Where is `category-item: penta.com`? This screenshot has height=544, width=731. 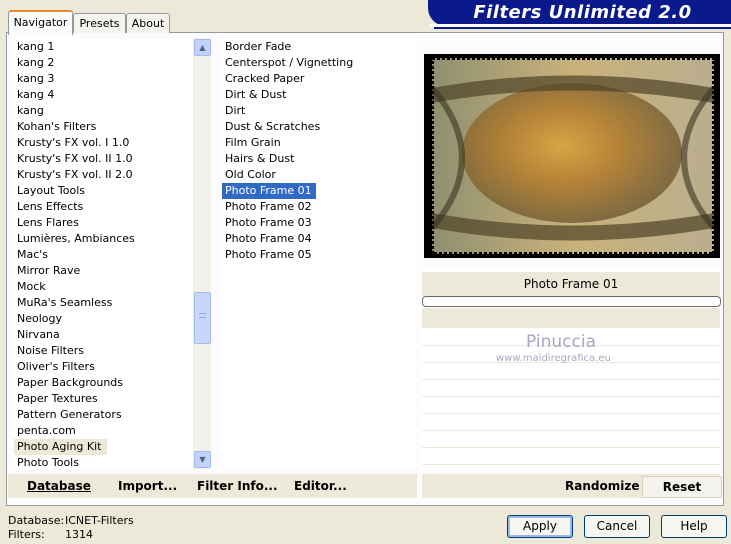 category-item: penta.com is located at coordinates (103, 431).